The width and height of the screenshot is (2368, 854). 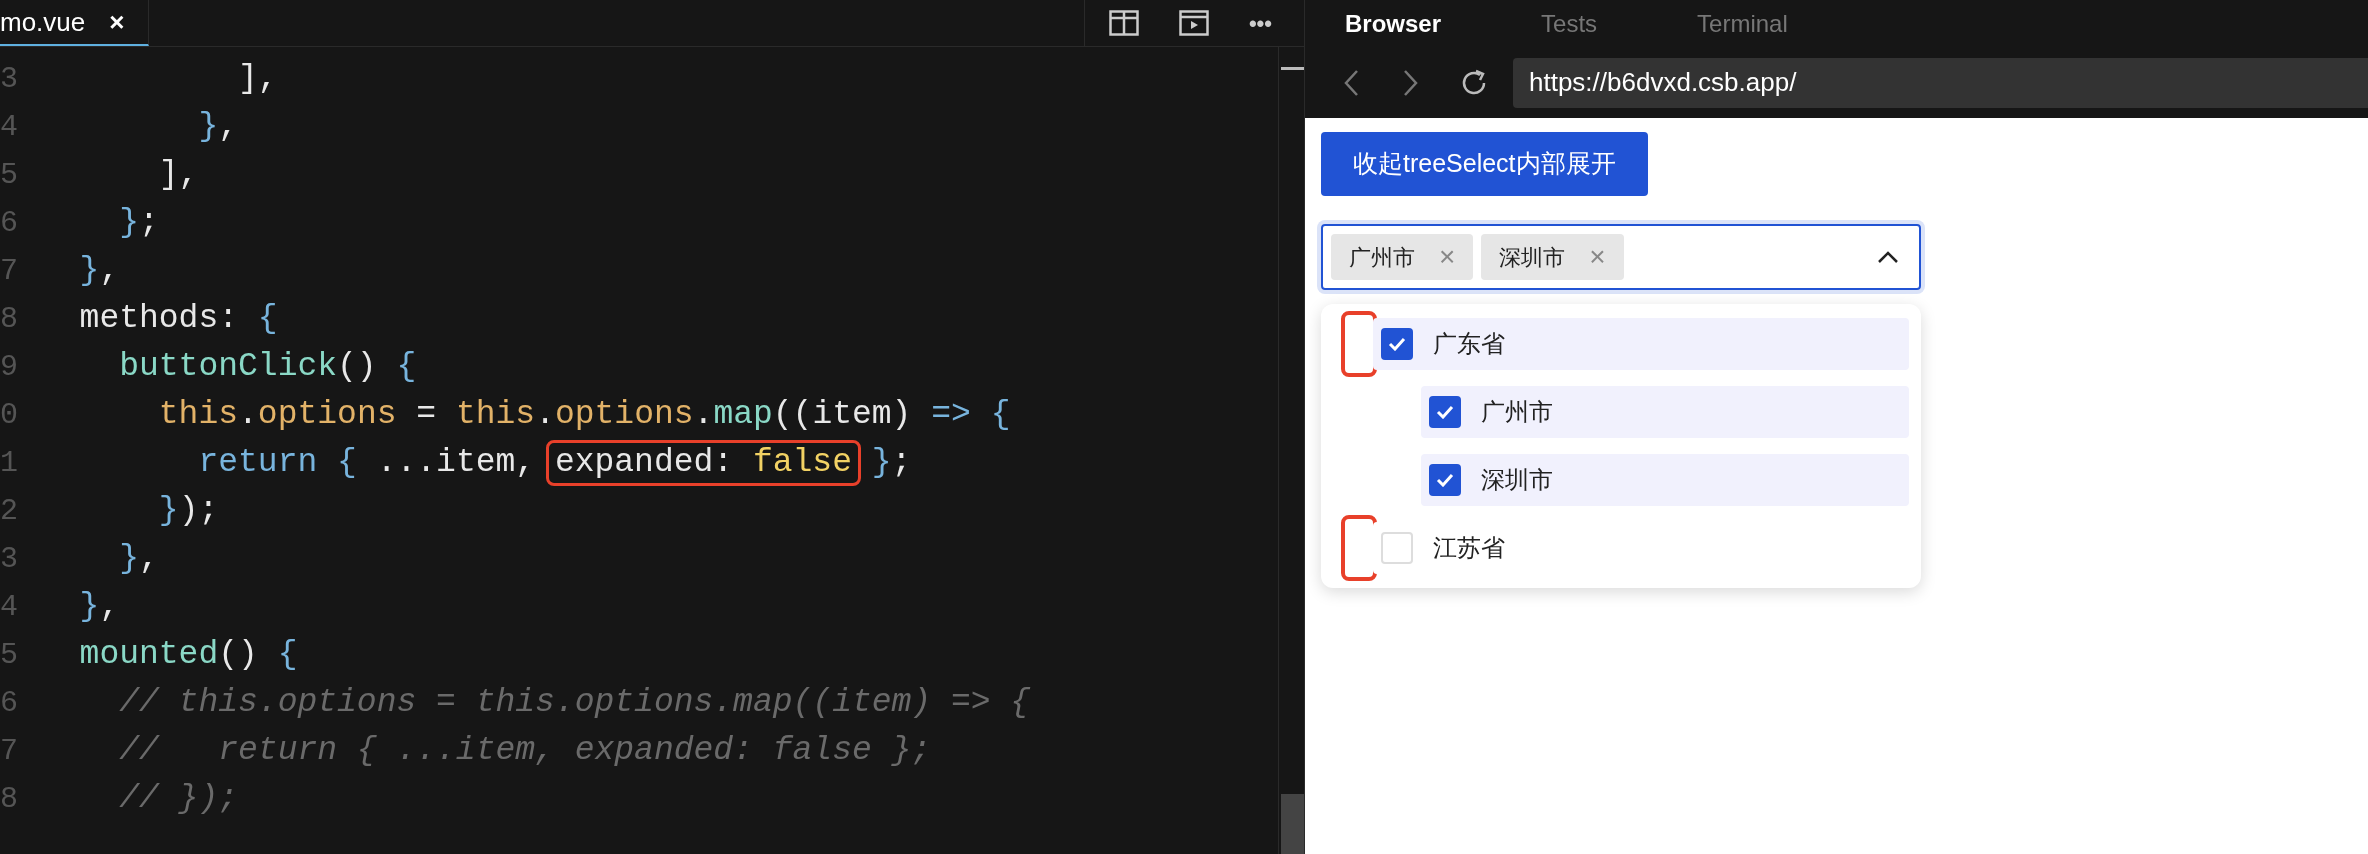 What do you see at coordinates (1641, 344) in the screenshot?
I see `tree-item: 广东省` at bounding box center [1641, 344].